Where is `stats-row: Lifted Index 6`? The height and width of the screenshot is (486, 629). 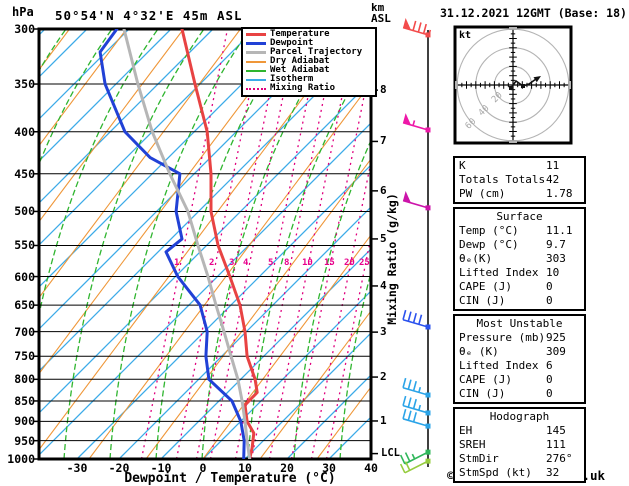 stats-row: Lifted Index 6 is located at coordinates (519, 366).